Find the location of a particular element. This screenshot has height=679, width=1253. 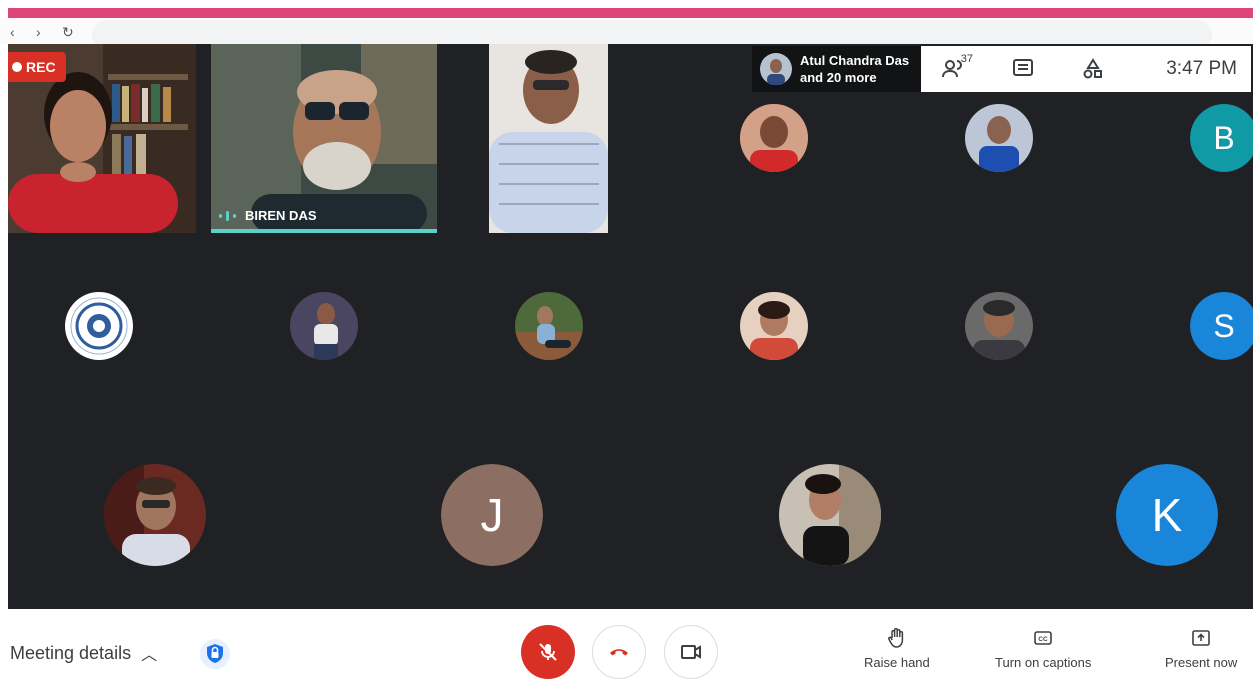

top-right-tray: 37 3:47 PM is located at coordinates (1086, 69).